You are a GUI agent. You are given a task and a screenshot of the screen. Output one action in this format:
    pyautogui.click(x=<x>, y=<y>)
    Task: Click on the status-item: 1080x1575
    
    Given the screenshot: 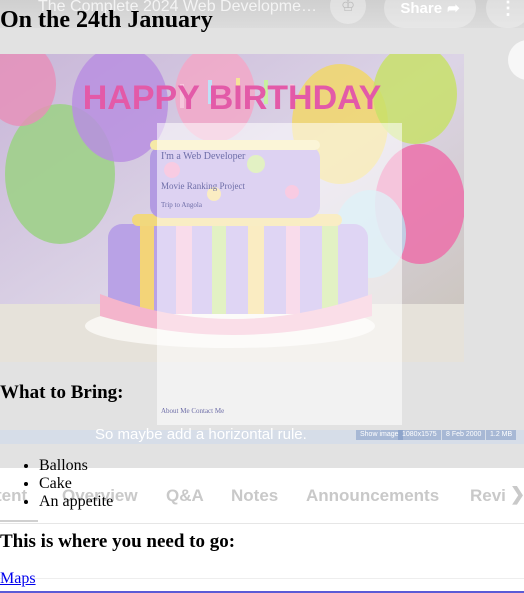 What is the action you would take?
    pyautogui.click(x=419, y=435)
    